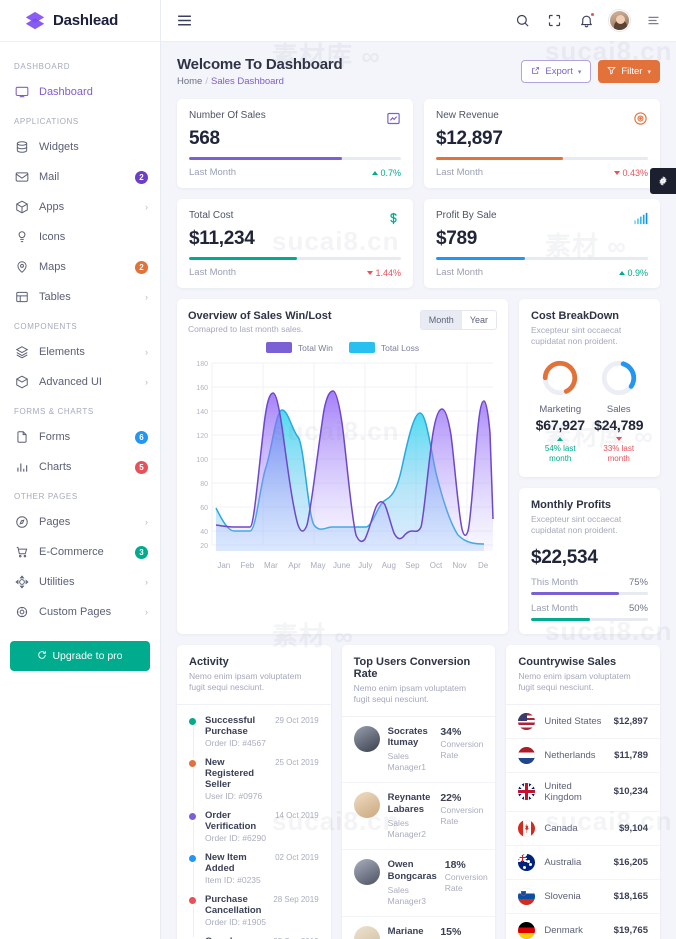  I want to click on box-icon, so click(21, 382).